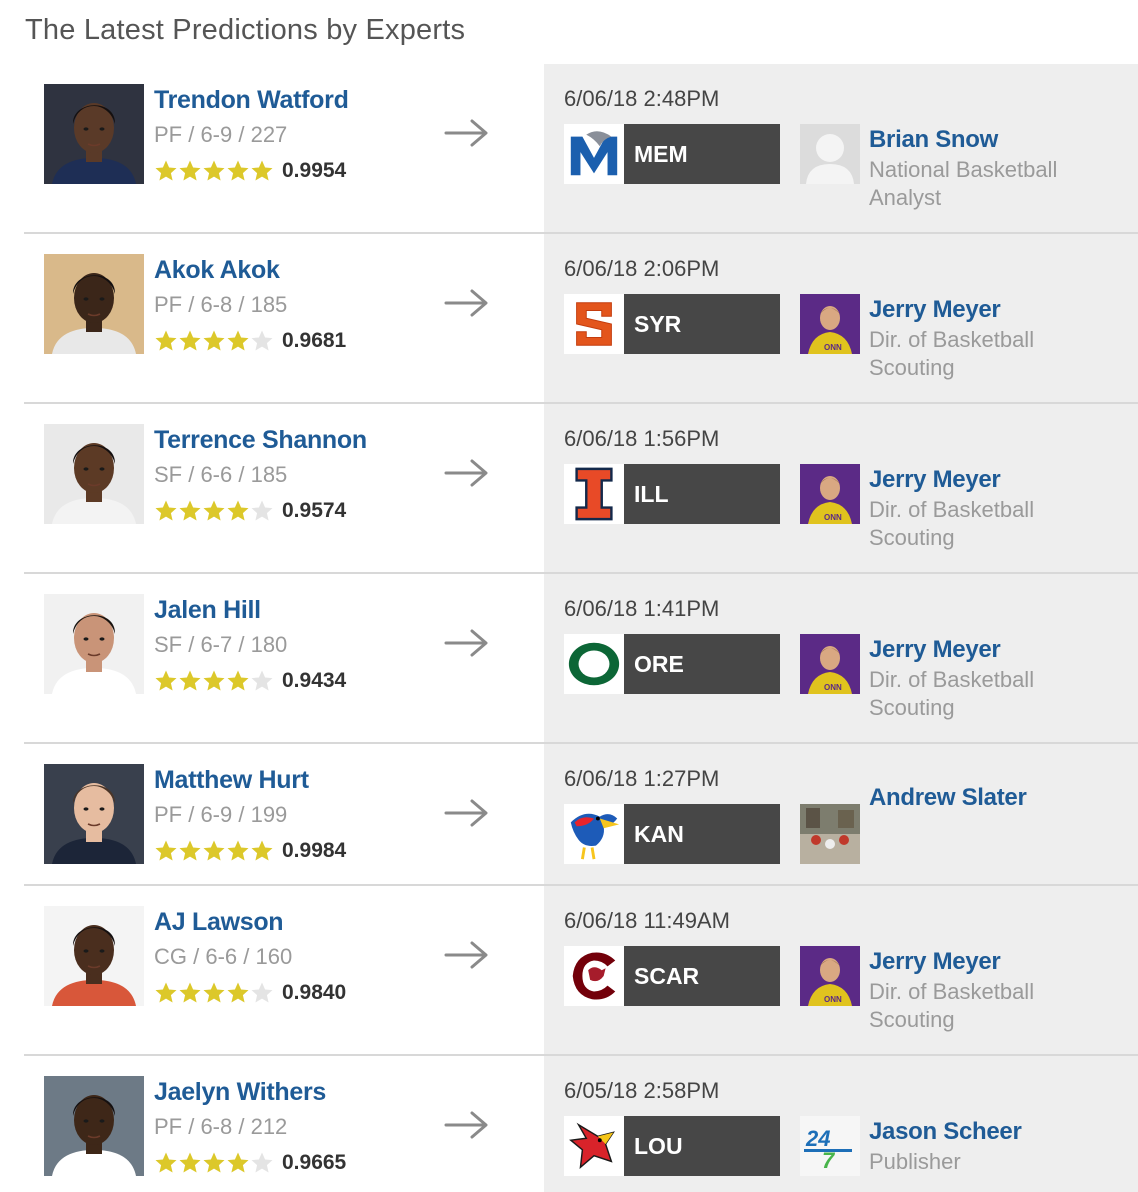  I want to click on prediction-date: 6/05/18 2:58PM, so click(642, 1090).